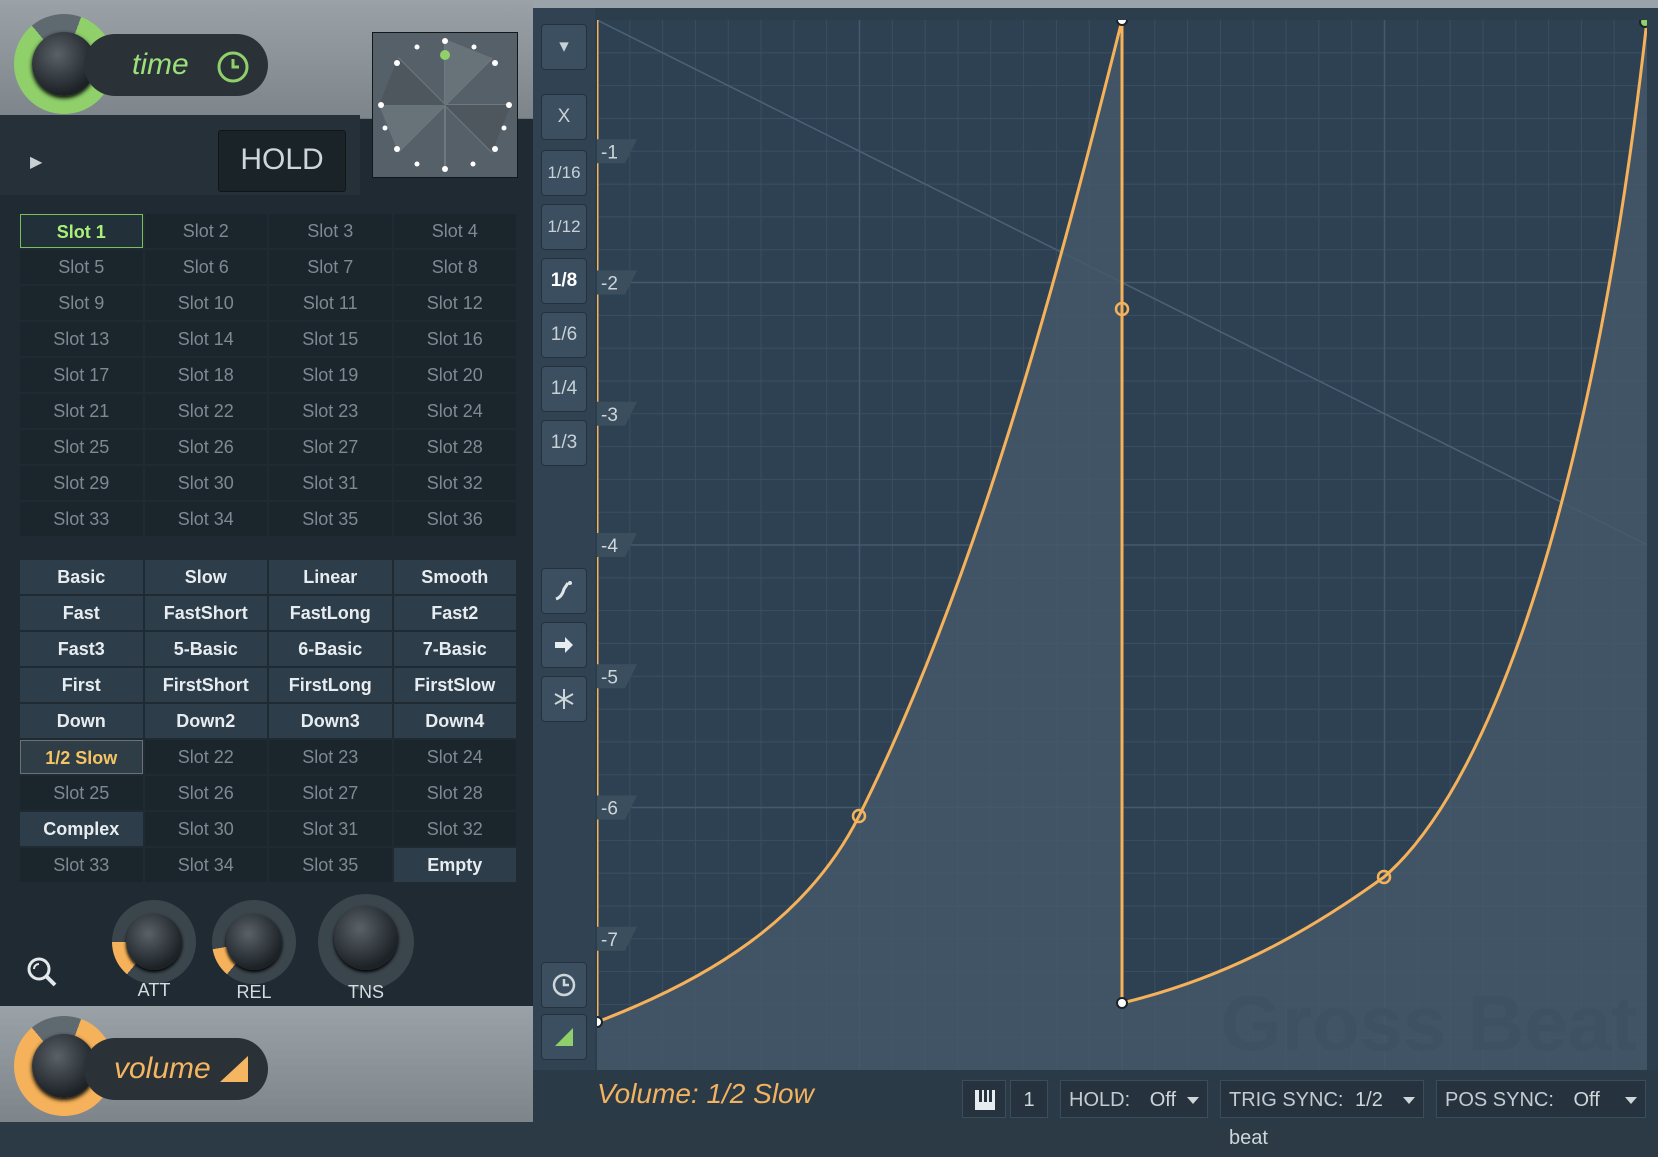 This screenshot has width=1658, height=1157. I want to click on time-slot-3: Slot 3, so click(330, 231).